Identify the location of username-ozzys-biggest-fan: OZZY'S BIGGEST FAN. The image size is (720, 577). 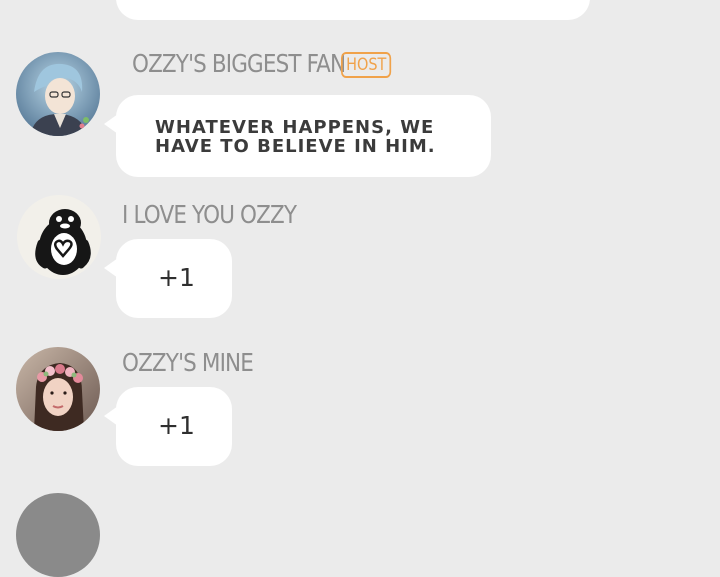
(239, 63).